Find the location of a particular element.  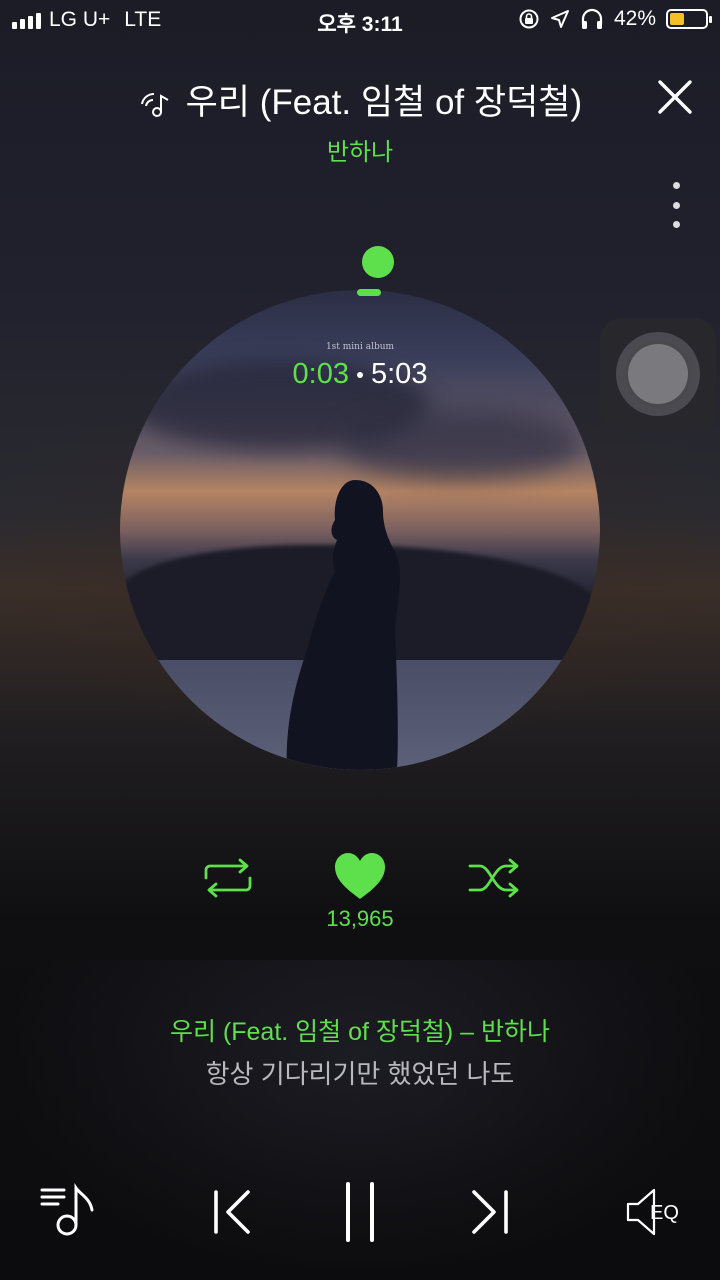

repeat-button is located at coordinates (228, 878).